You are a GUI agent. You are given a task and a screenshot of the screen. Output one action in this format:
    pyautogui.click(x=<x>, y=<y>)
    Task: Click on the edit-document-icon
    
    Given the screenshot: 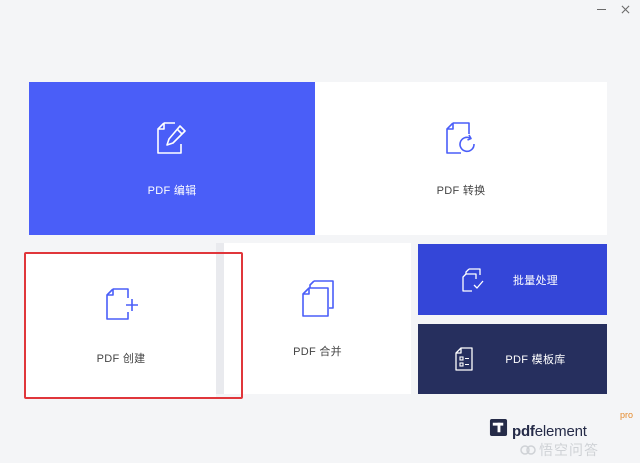 What is the action you would take?
    pyautogui.click(x=172, y=138)
    